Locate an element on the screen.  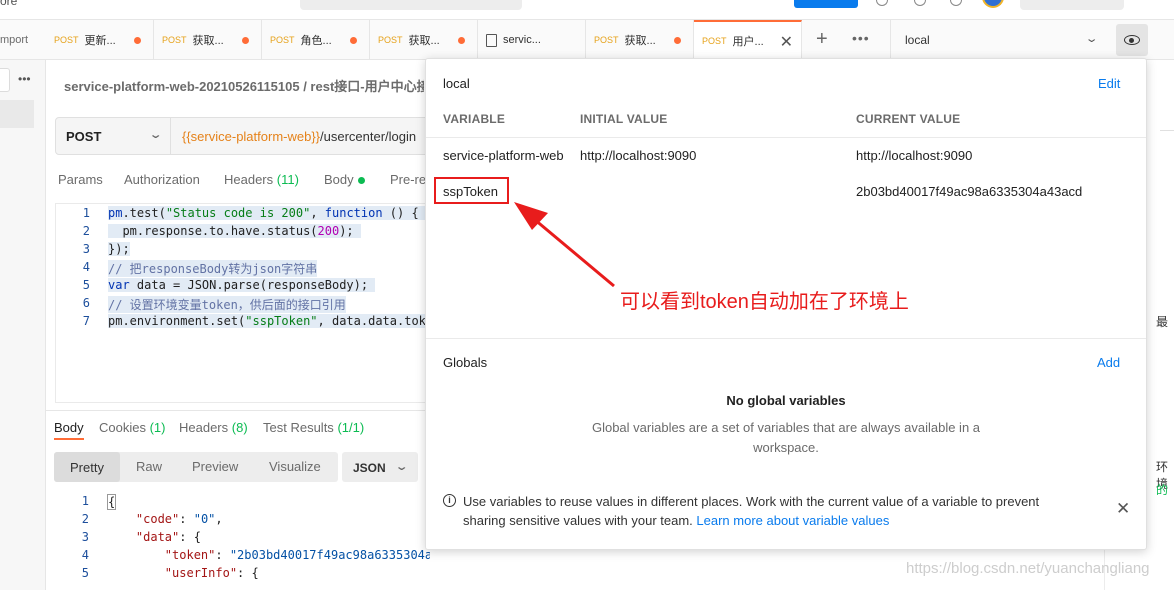
column-header-initial: INITIAL VALUE is located at coordinates (624, 119).